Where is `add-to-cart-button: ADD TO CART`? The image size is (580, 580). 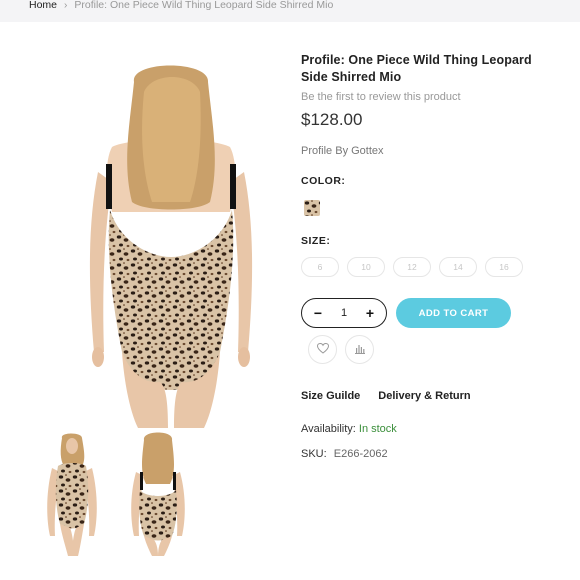 add-to-cart-button: ADD TO CART is located at coordinates (453, 313).